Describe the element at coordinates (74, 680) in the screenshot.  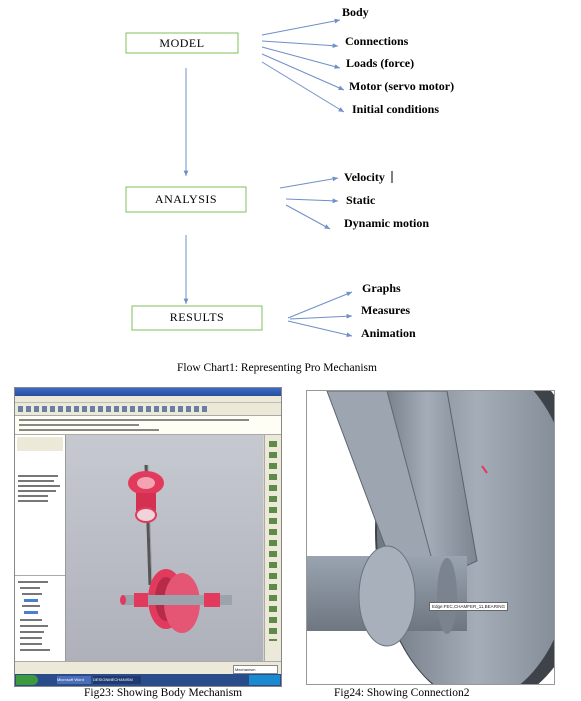
I see `taskbar-item-word: Microsoft Word` at that location.